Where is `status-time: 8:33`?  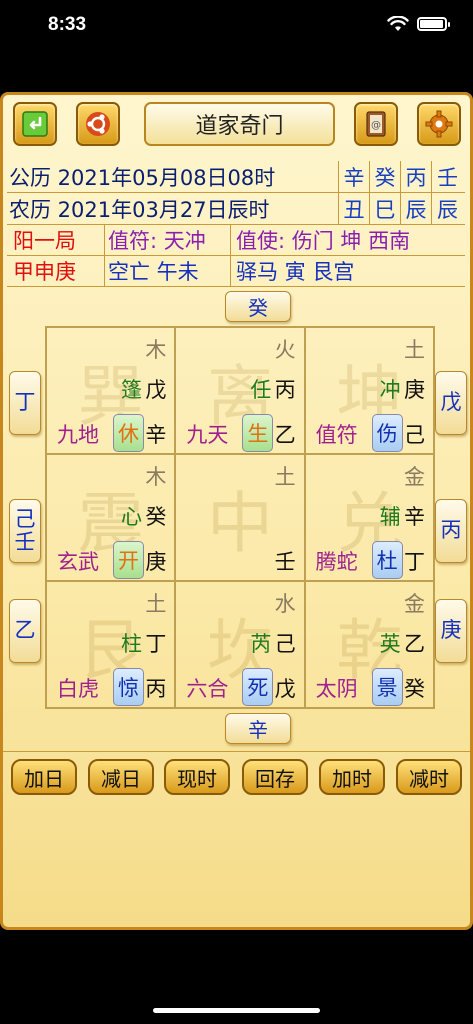
status-time: 8:33 is located at coordinates (67, 24).